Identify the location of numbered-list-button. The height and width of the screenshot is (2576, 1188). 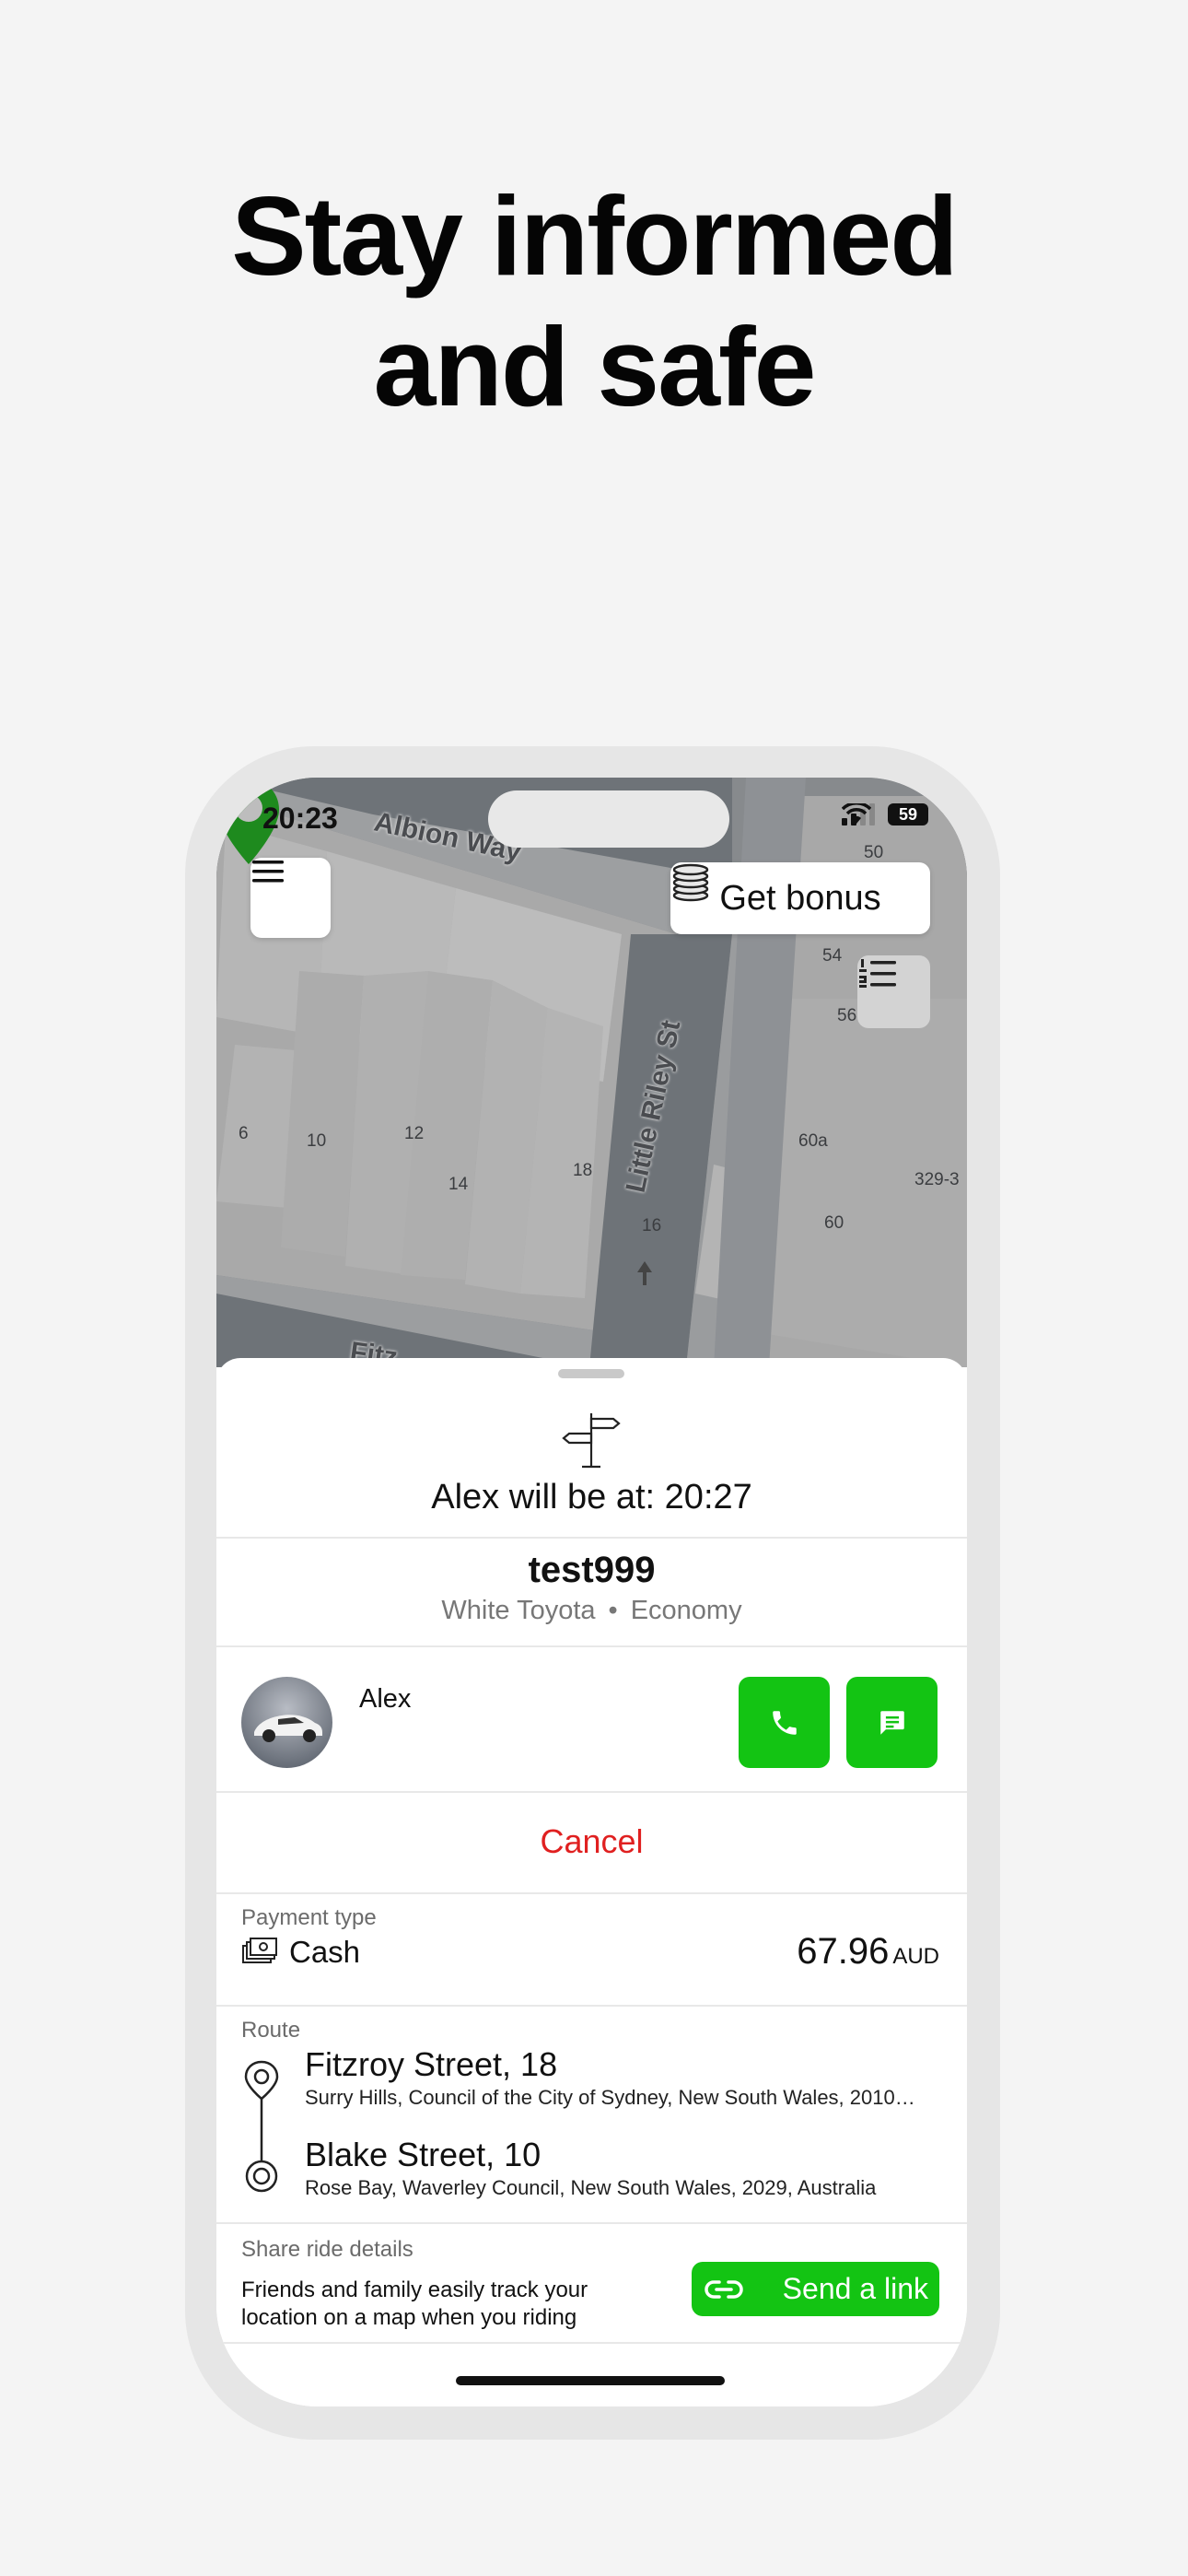
(893, 991).